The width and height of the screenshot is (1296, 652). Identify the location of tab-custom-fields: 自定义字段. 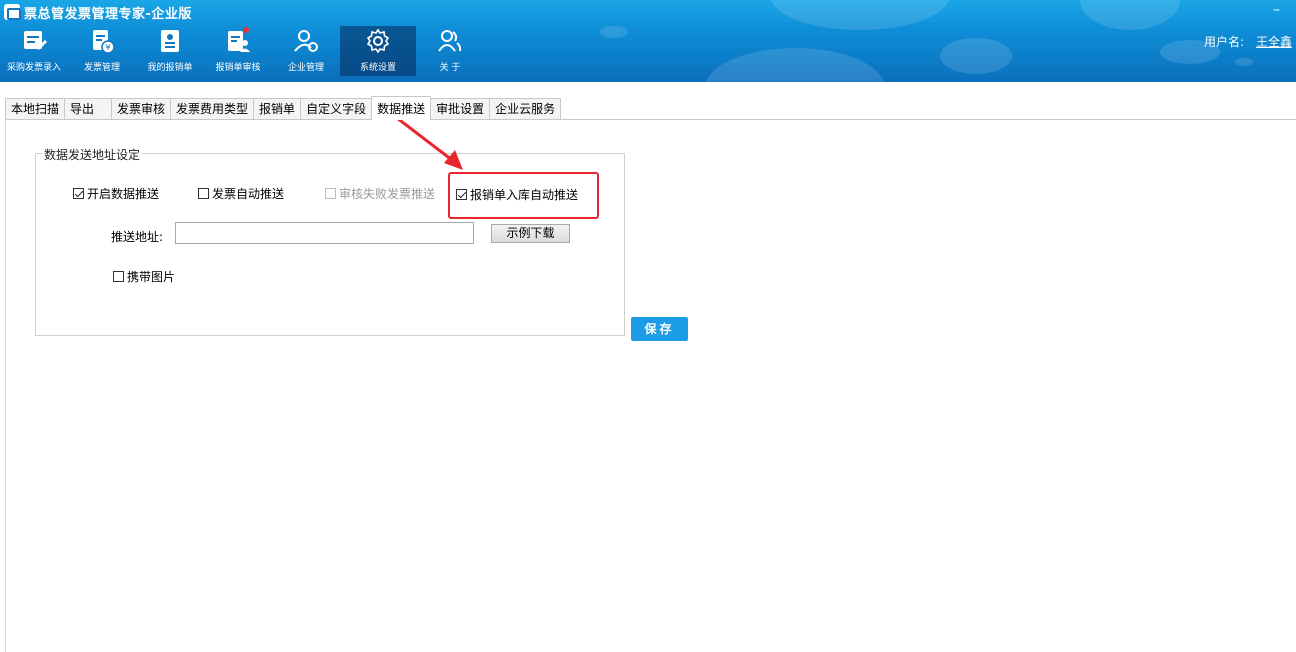
(336, 109).